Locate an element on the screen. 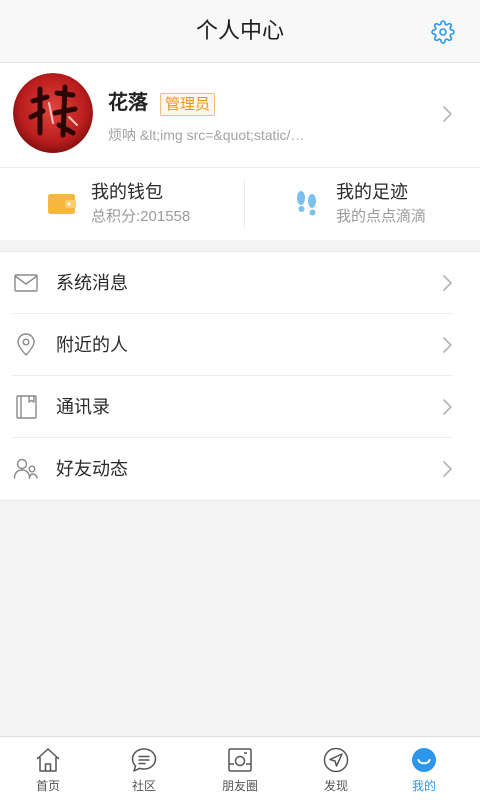 This screenshot has width=480, height=800. navigation-icon is located at coordinates (336, 760).